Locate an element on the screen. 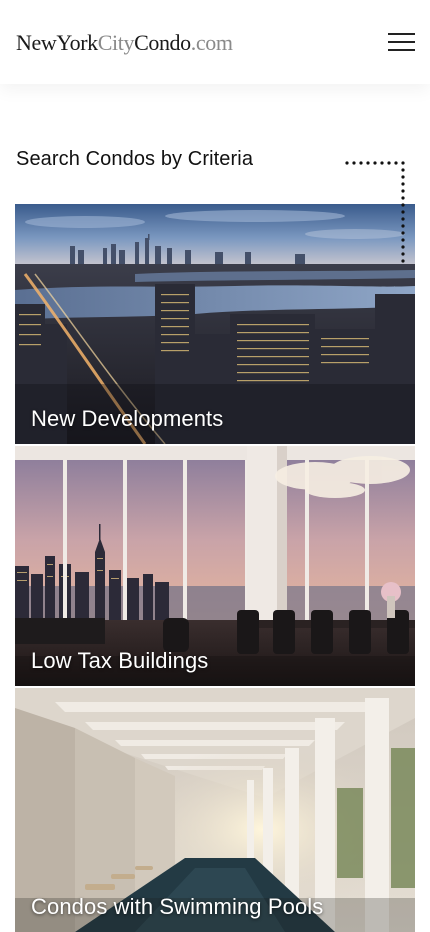 The image size is (430, 932). logo-city: City is located at coordinates (116, 42).